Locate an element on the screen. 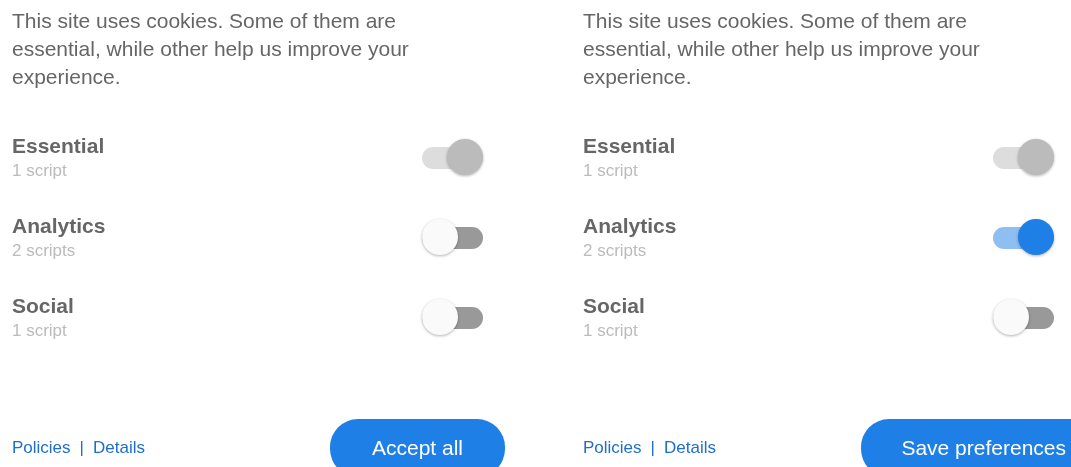  save-button: Save preferences is located at coordinates (966, 443).